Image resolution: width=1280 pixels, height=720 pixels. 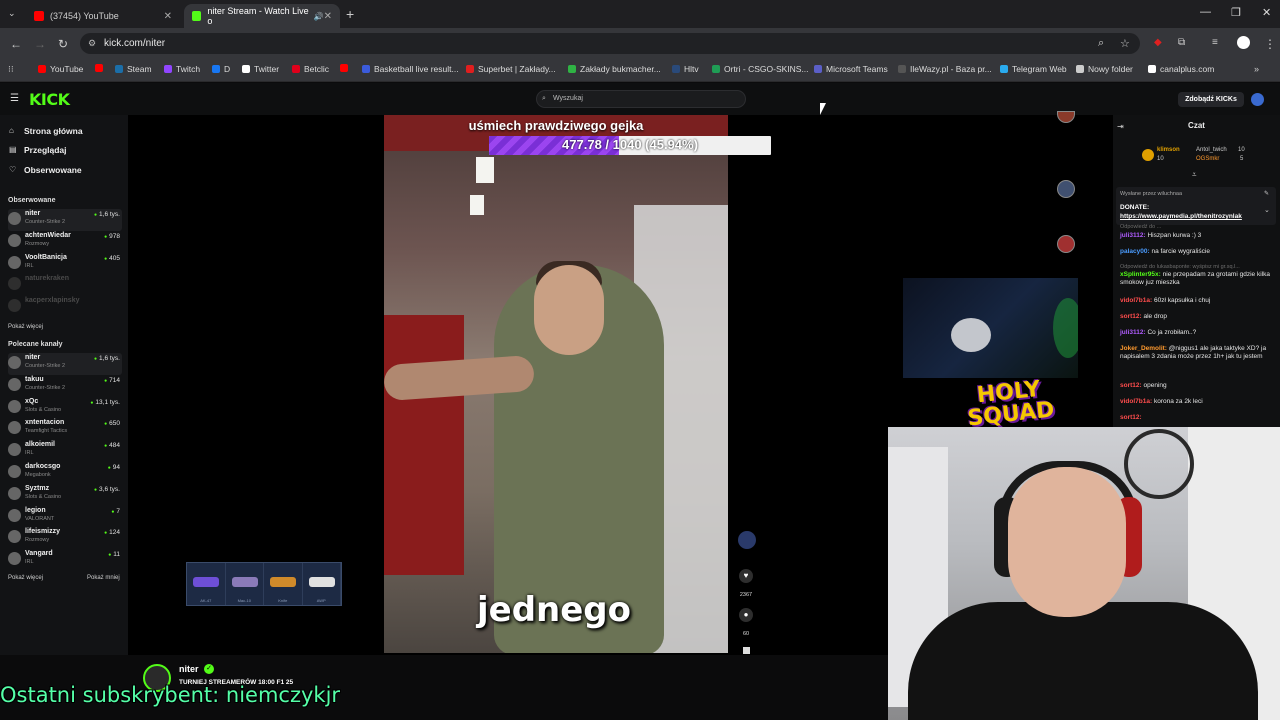 I want to click on sidebar-channel: SyztmzSlots & Casino 3,6 tys., so click(x=65, y=495).